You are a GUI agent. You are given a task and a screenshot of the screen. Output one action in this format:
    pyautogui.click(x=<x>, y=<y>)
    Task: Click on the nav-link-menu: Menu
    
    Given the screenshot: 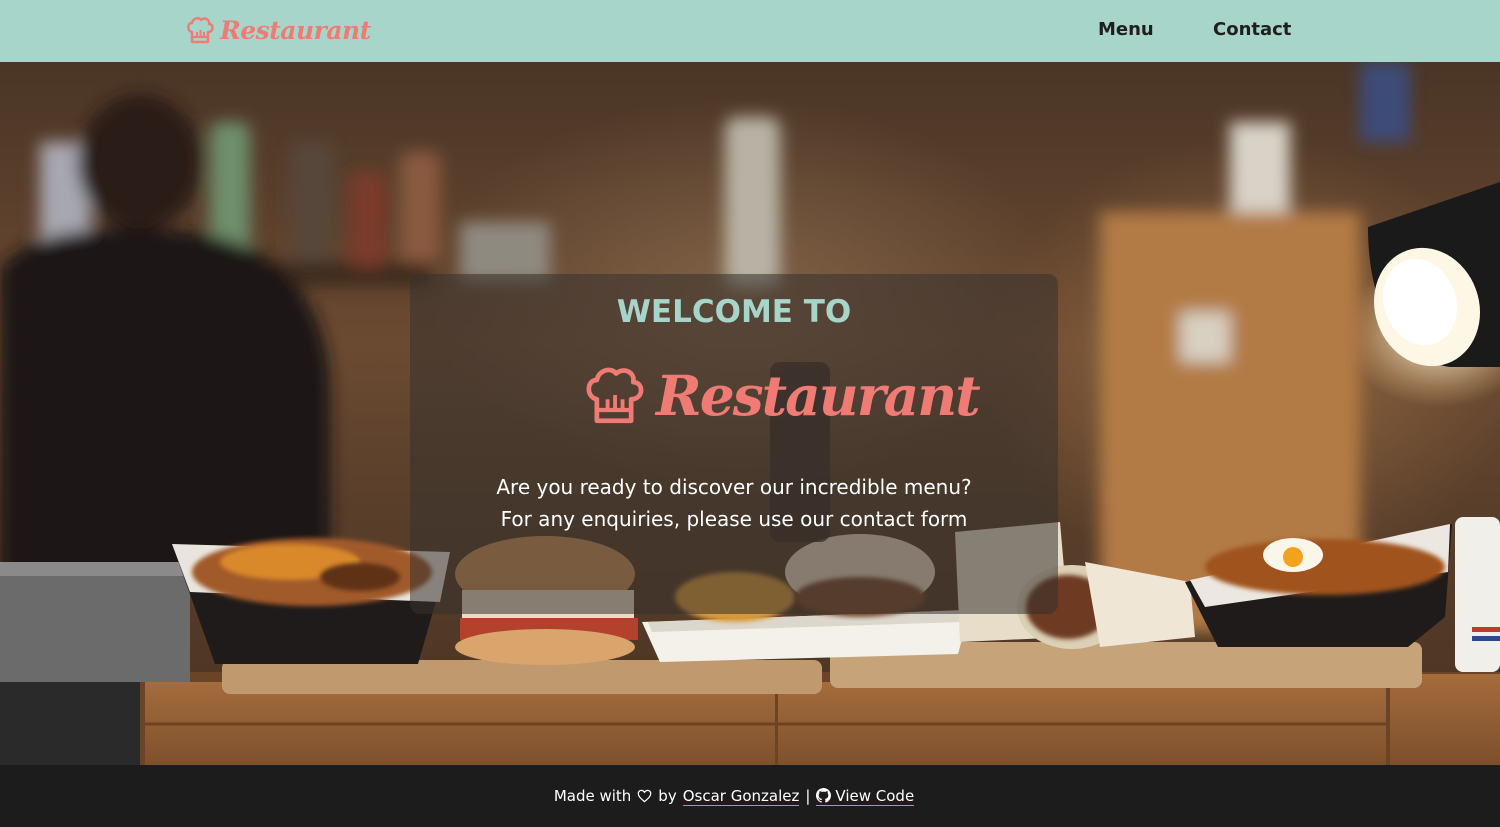 What is the action you would take?
    pyautogui.click(x=1126, y=29)
    